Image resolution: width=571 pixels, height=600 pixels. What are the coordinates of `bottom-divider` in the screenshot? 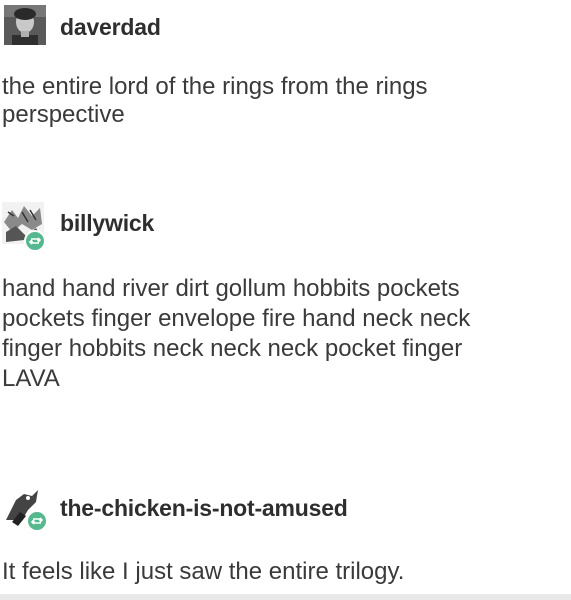 It's located at (285, 597).